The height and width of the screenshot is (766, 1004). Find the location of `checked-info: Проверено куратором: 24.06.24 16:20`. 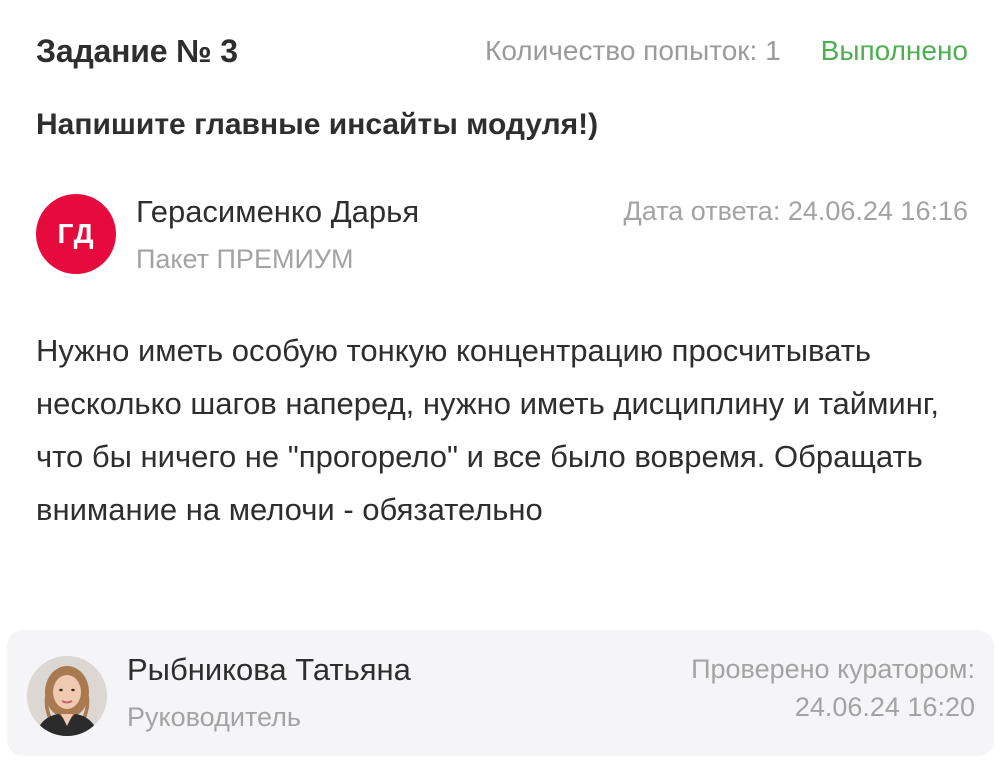

checked-info: Проверено куратором: 24.06.24 16:20 is located at coordinates (833, 688).